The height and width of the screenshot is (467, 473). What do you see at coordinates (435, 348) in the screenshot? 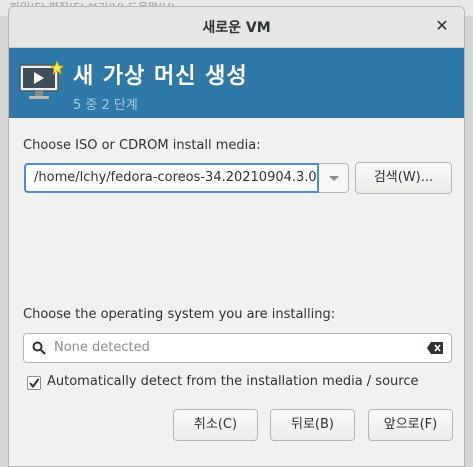
I see `clear-text-icon` at bounding box center [435, 348].